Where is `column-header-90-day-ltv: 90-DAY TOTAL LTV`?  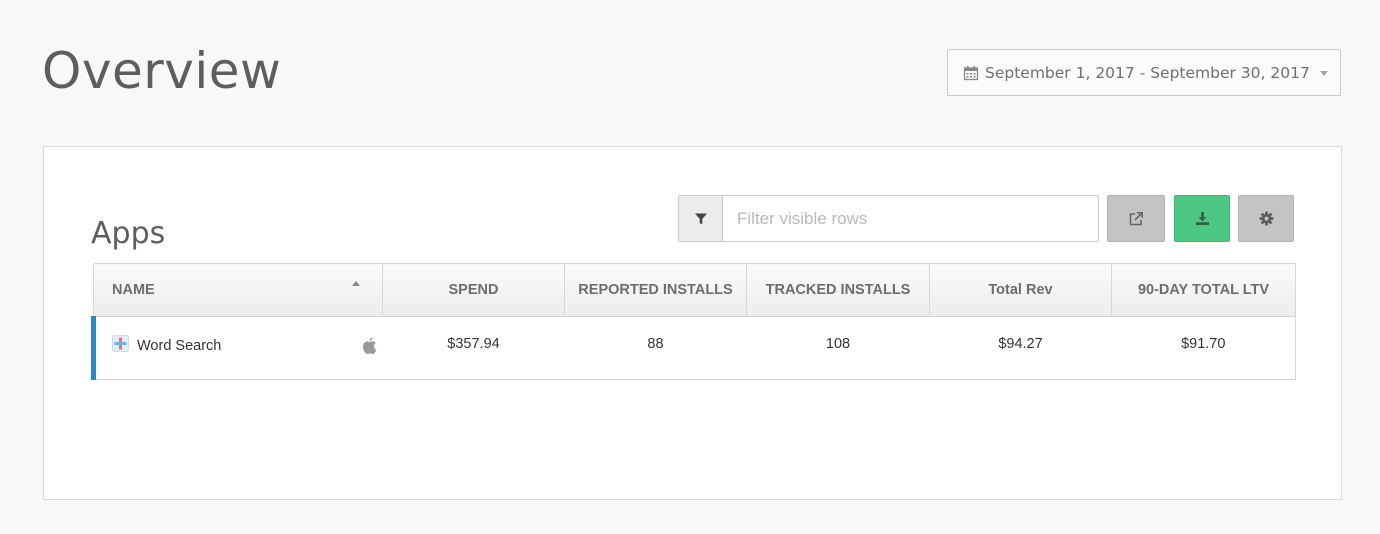 column-header-90-day-ltv: 90-DAY TOTAL LTV is located at coordinates (1203, 290).